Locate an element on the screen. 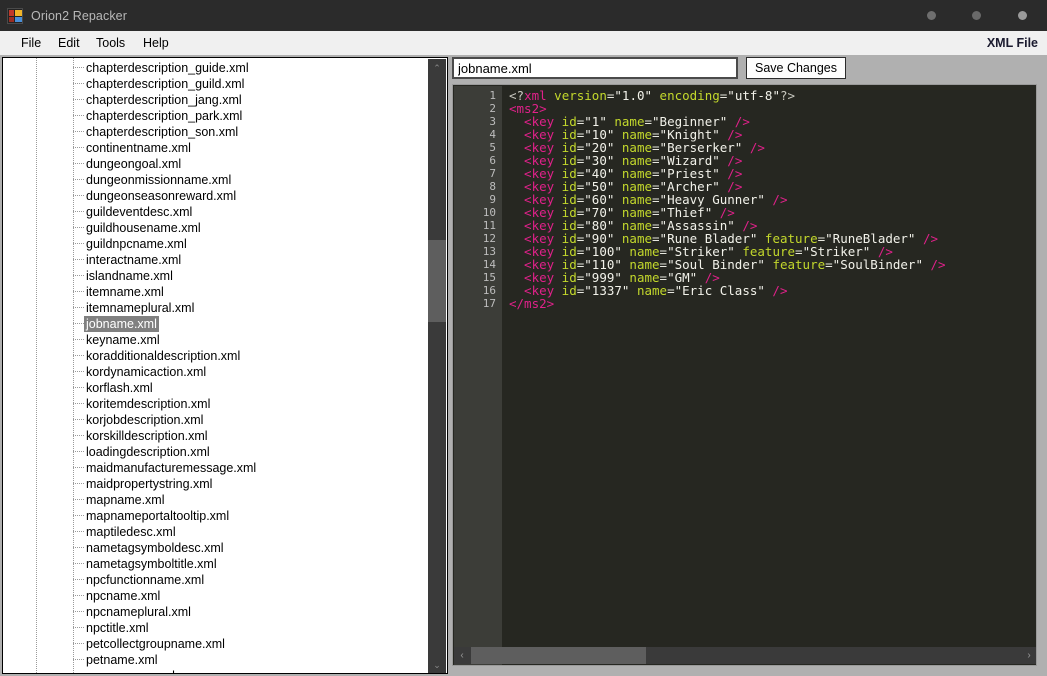 This screenshot has height=676, width=1047. tree-item-label: npcnameplural.xml is located at coordinates (138, 612).